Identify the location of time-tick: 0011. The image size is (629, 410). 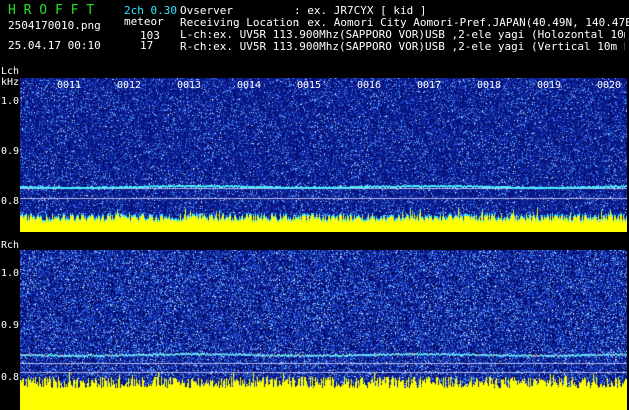
(69, 85).